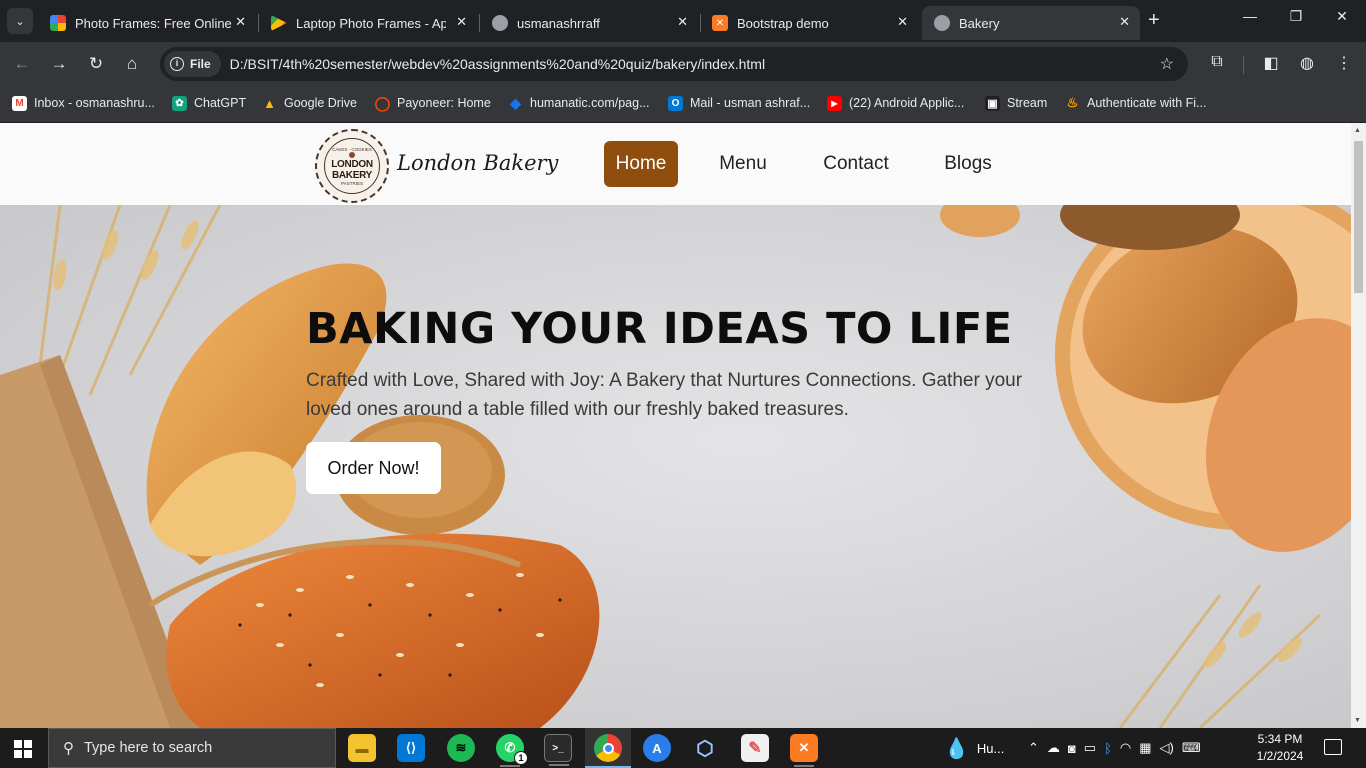  What do you see at coordinates (96, 64) in the screenshot?
I see `reload-button: ↻` at bounding box center [96, 64].